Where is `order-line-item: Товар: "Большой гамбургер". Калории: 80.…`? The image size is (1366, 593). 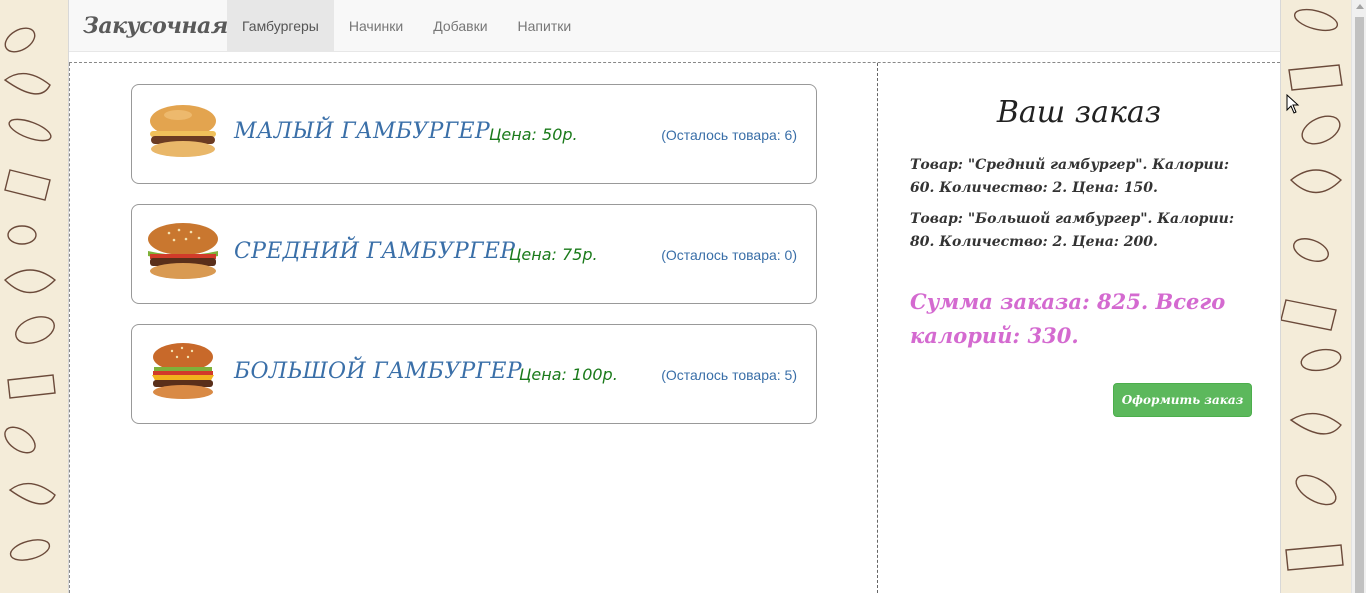 order-line-item: Товар: "Большой гамбургер". Калории: 80.… is located at coordinates (1072, 230).